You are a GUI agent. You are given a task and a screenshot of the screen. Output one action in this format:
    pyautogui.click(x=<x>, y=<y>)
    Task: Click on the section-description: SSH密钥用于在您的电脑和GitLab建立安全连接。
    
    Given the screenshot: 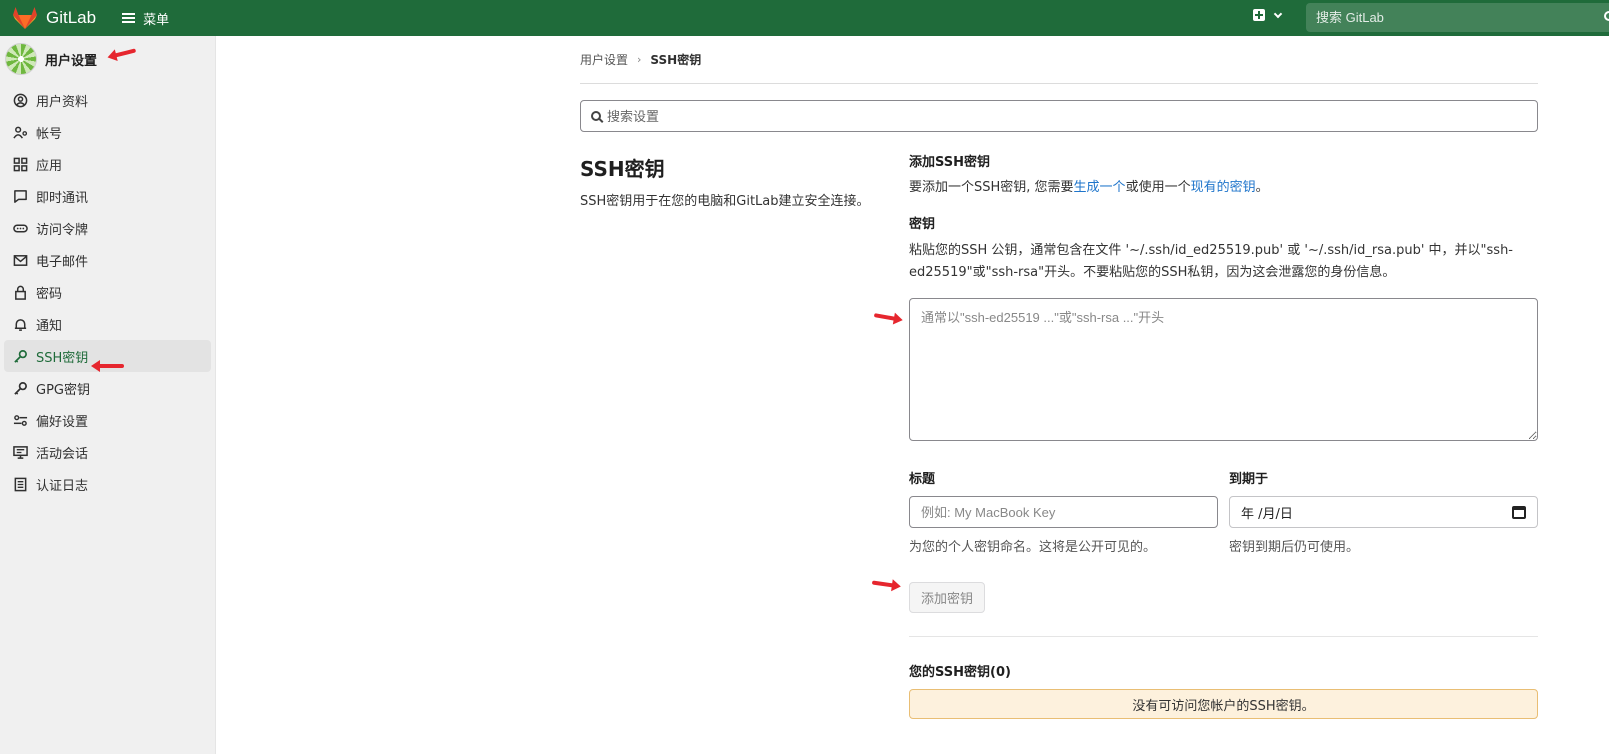 What is the action you would take?
    pyautogui.click(x=725, y=201)
    